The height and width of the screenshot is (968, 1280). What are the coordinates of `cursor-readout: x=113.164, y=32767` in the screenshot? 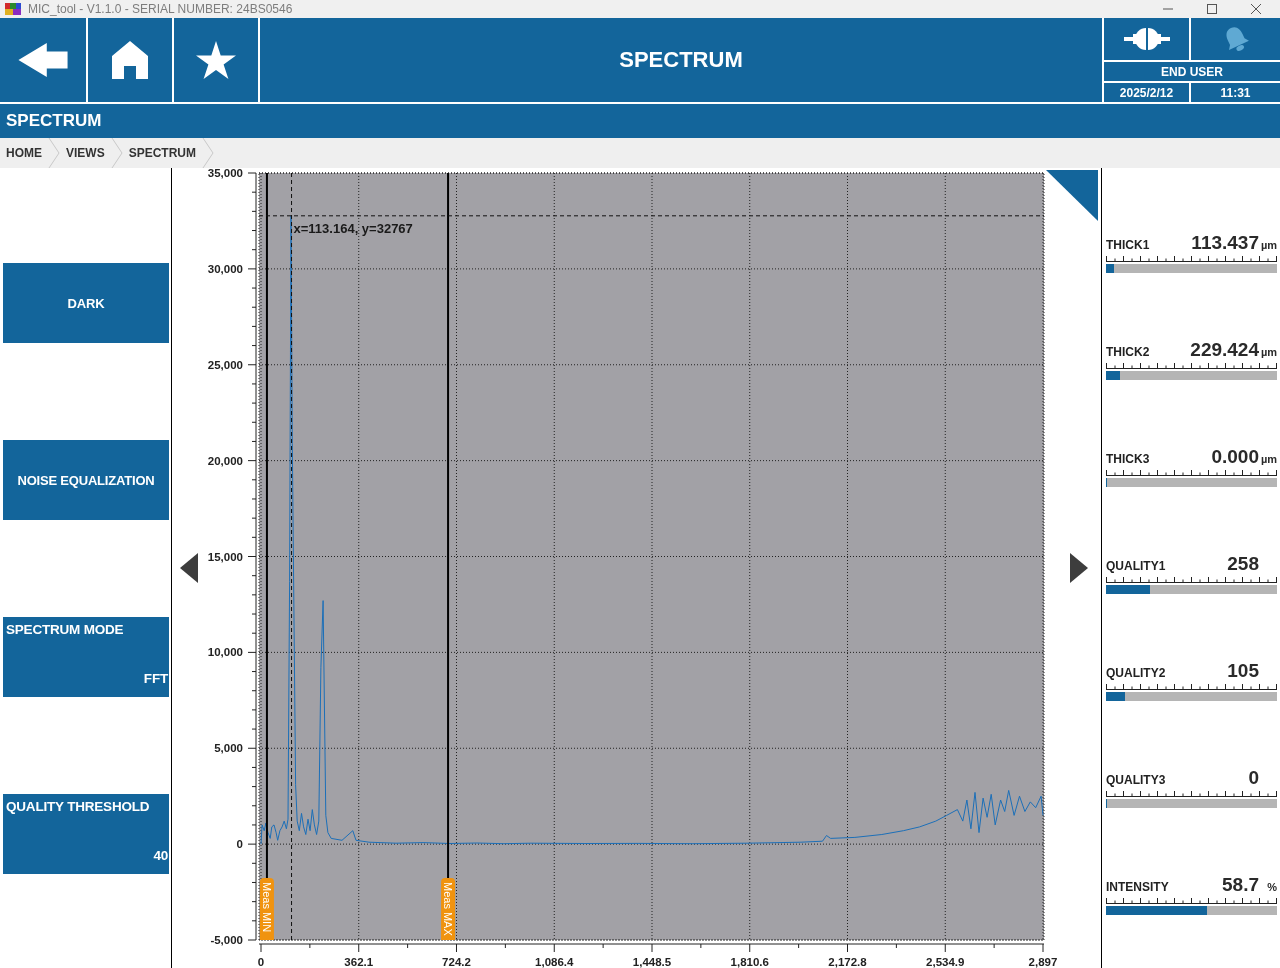 It's located at (353, 228).